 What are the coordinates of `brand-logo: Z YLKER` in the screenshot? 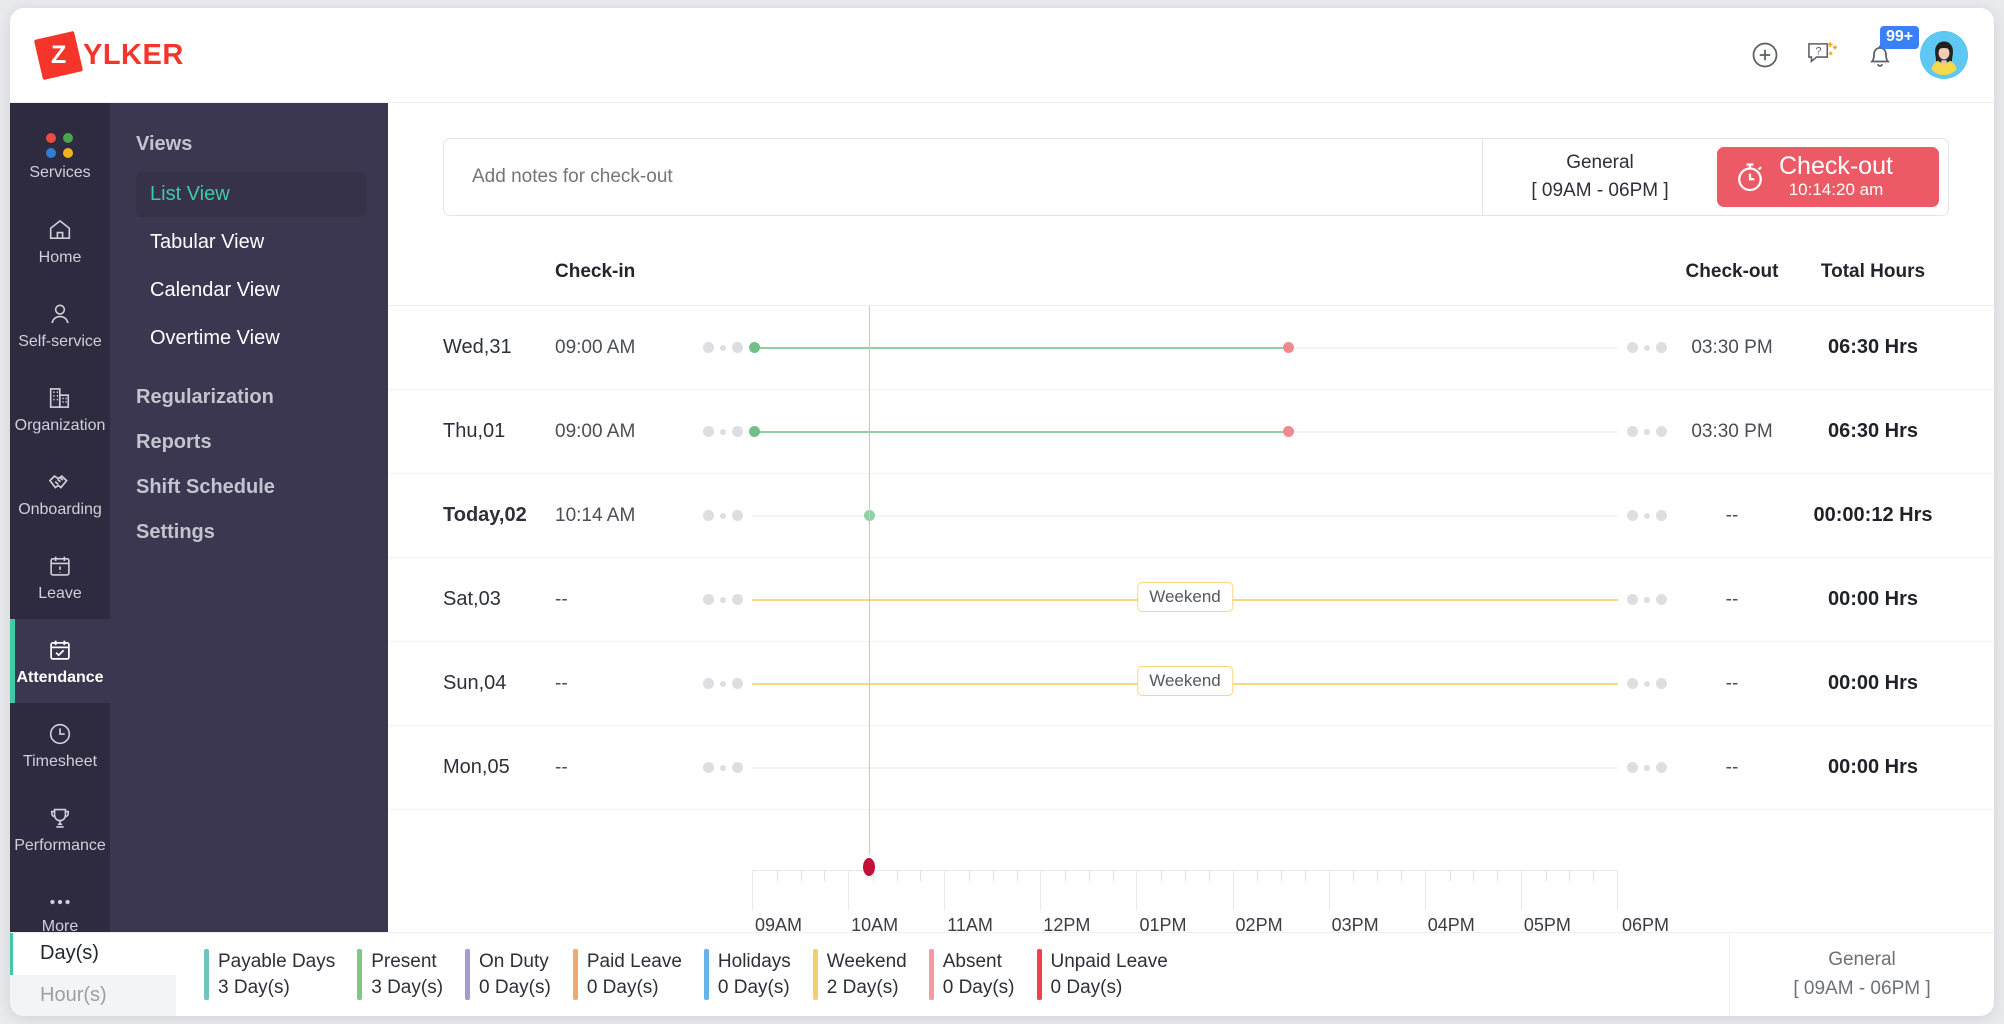 It's located at (108, 55).